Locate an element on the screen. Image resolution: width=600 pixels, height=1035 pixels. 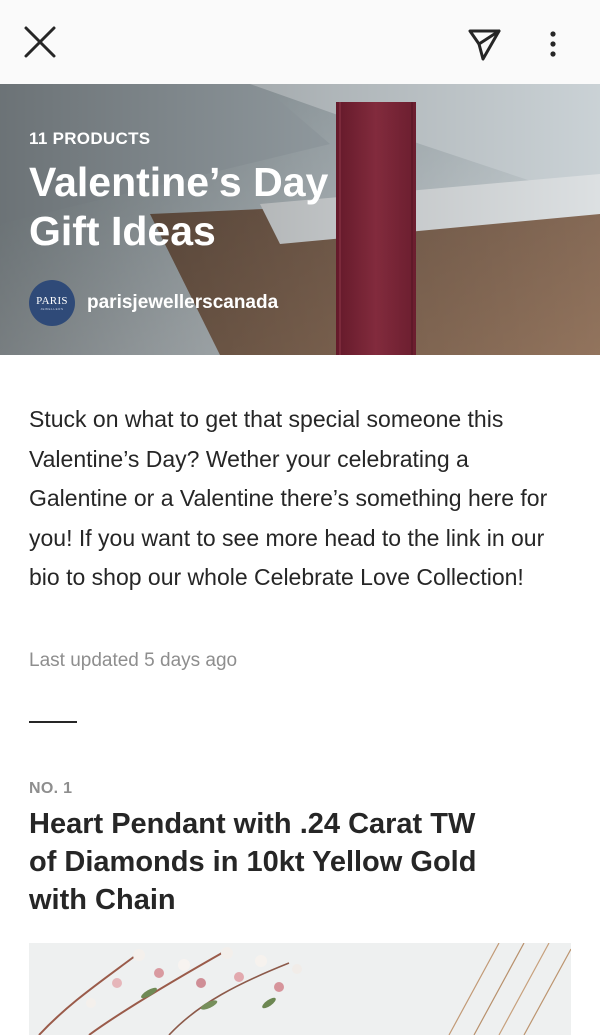
paper-plane-icon is located at coordinates (484, 45).